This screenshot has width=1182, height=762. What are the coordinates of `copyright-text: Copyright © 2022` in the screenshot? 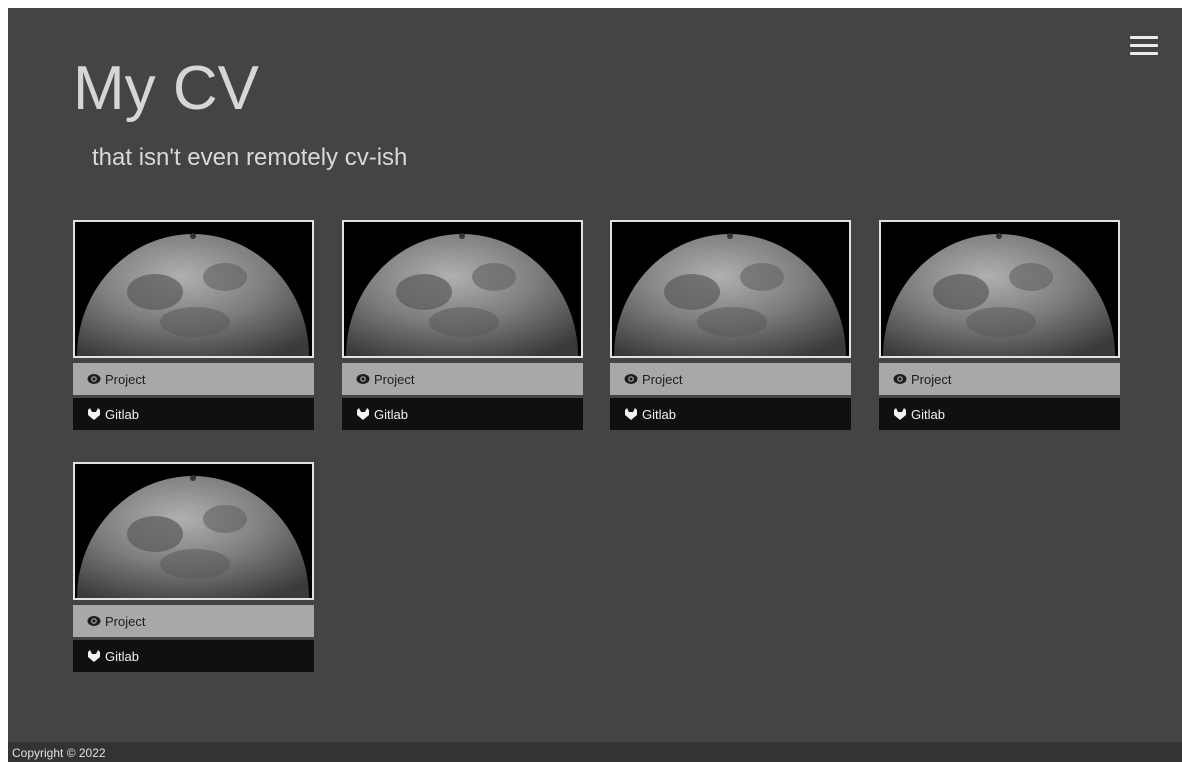 It's located at (59, 753).